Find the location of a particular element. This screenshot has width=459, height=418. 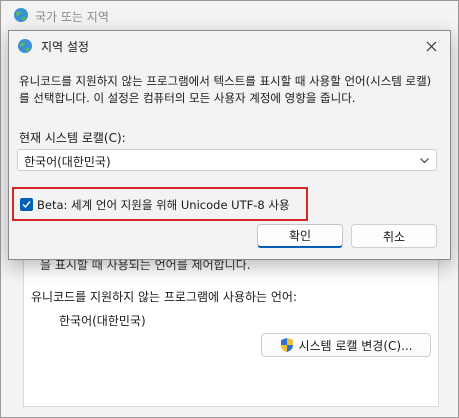

chevron-down-icon is located at coordinates (424, 161).